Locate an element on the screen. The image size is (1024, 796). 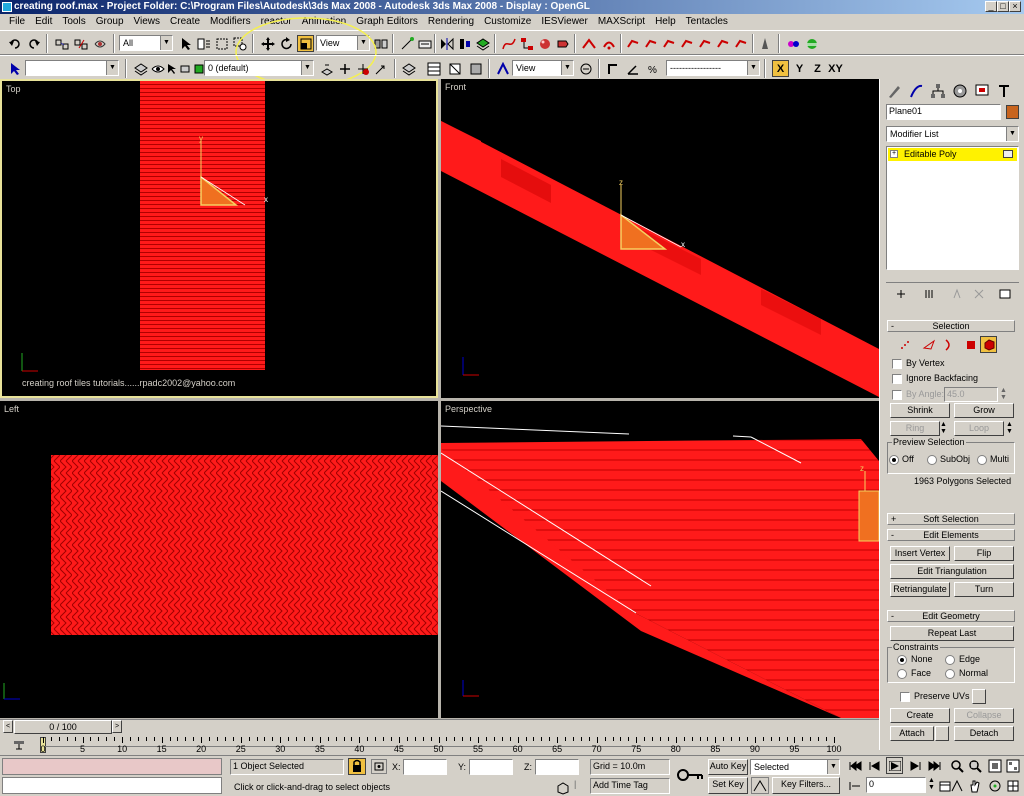
zoom-all-icon is located at coordinates (974, 765).